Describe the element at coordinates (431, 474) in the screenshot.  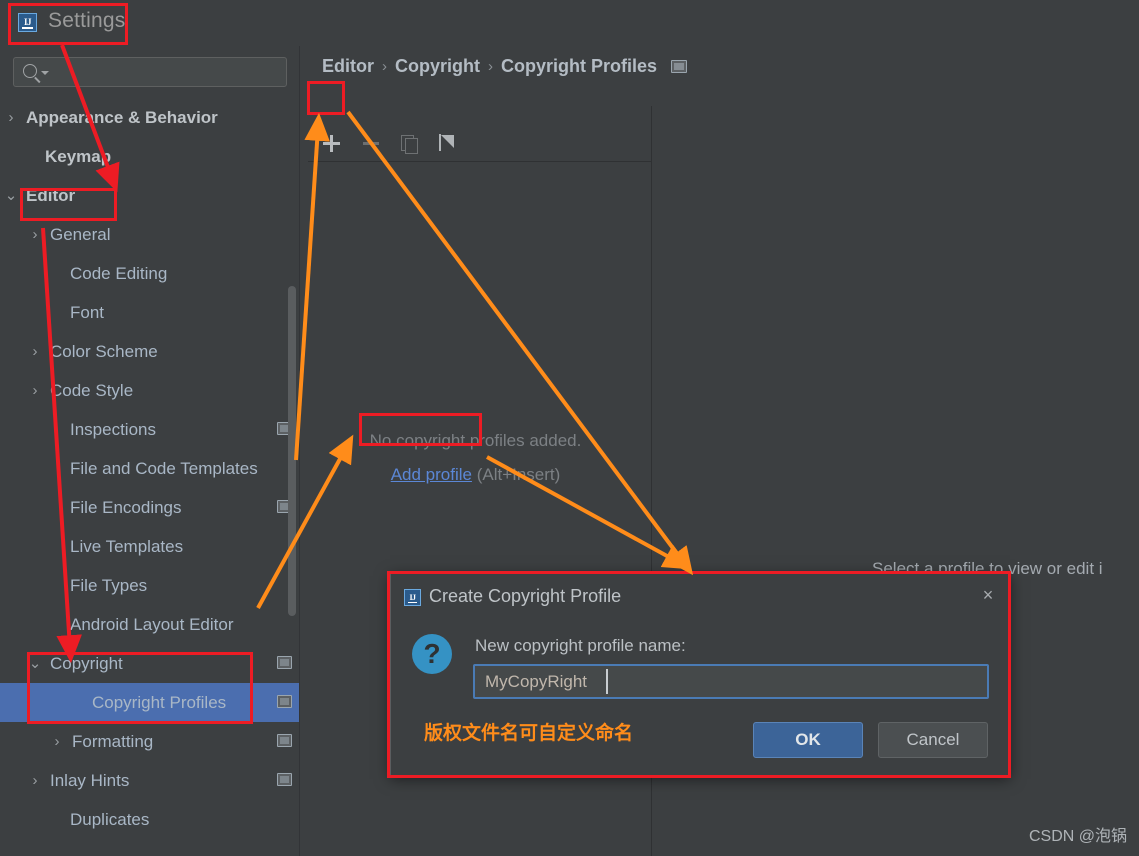
I see `add-profile-link: Add profile` at that location.